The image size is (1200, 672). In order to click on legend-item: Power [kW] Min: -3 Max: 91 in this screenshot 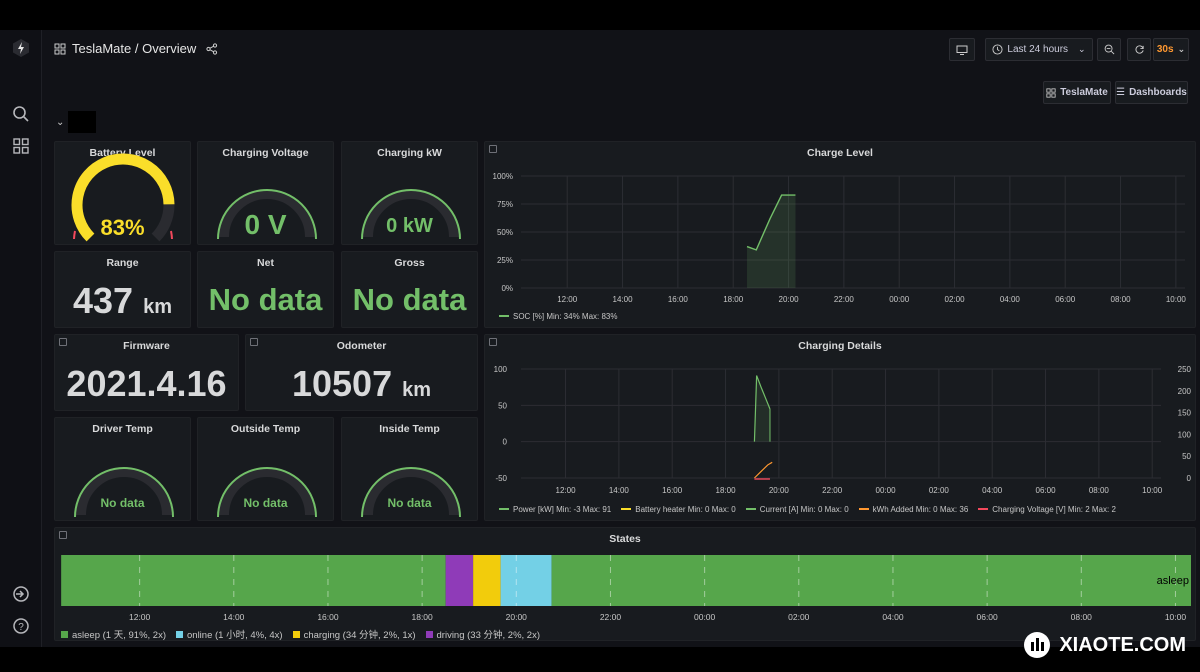, I will do `click(555, 509)`.